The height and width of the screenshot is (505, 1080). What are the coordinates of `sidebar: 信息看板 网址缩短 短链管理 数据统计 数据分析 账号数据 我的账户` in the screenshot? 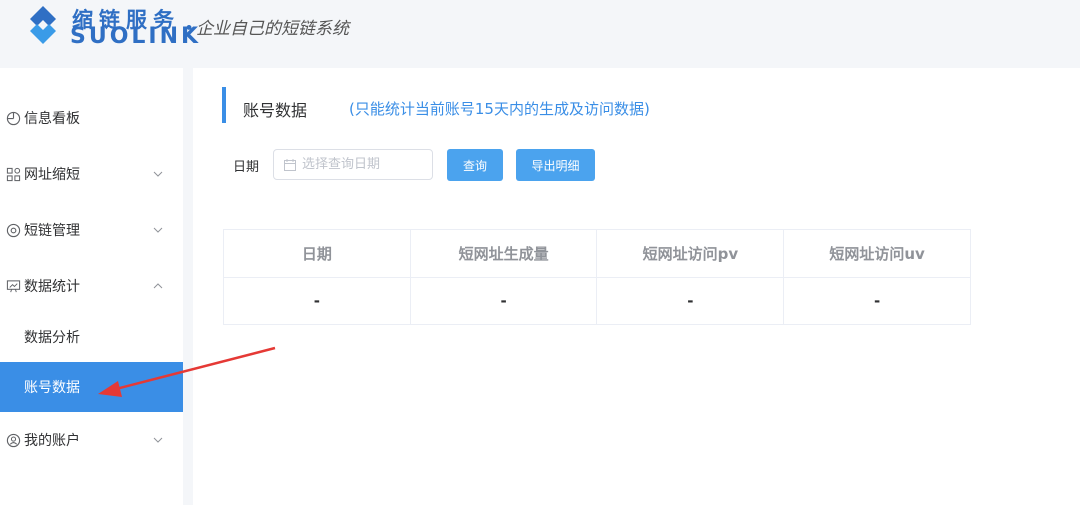 It's located at (91, 286).